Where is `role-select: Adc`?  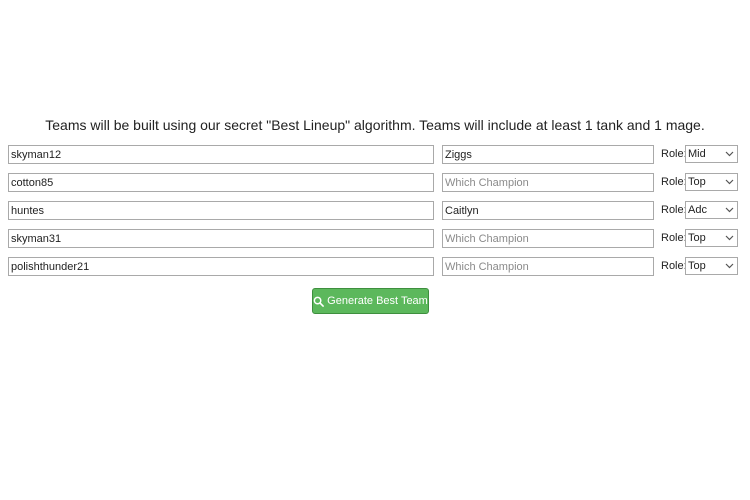 role-select: Adc is located at coordinates (711, 210).